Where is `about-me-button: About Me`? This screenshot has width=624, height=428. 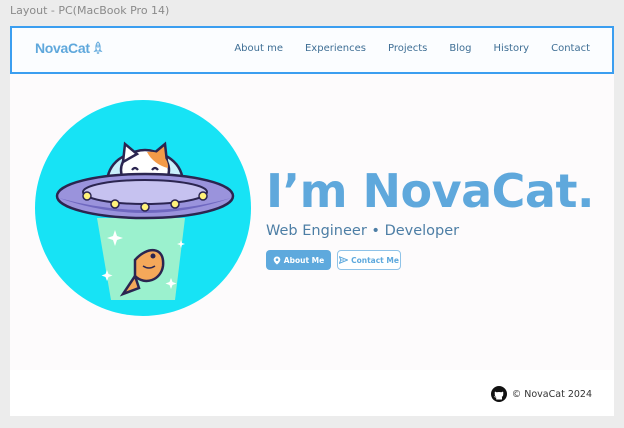 about-me-button: About Me is located at coordinates (298, 260).